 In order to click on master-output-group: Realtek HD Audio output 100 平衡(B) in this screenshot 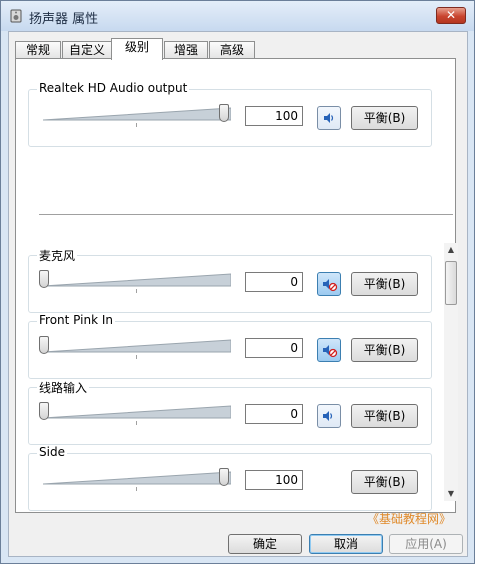, I will do `click(230, 114)`.